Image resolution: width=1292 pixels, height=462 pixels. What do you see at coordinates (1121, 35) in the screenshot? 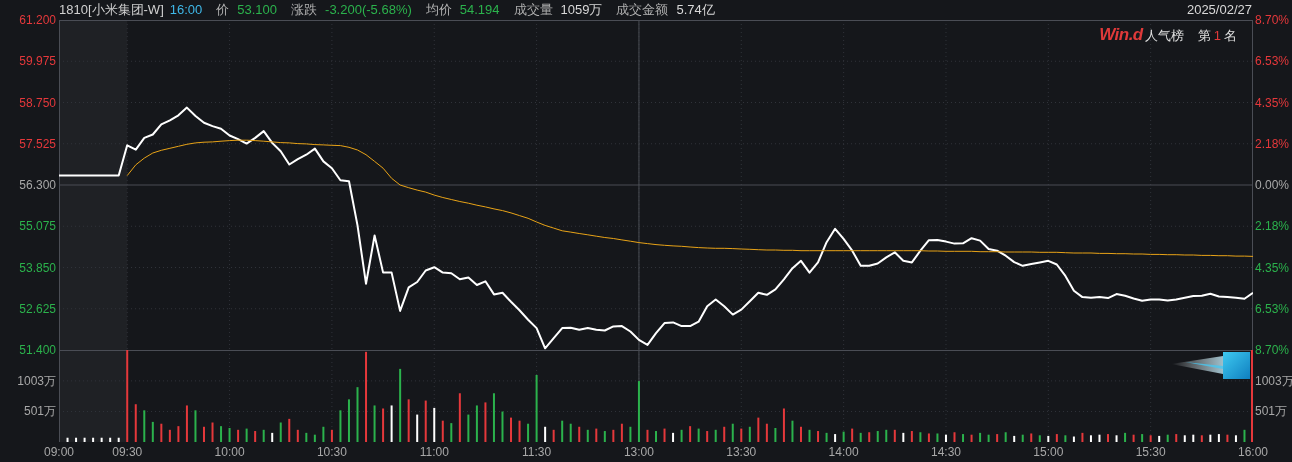
I see `brand-label: Win.d` at bounding box center [1121, 35].